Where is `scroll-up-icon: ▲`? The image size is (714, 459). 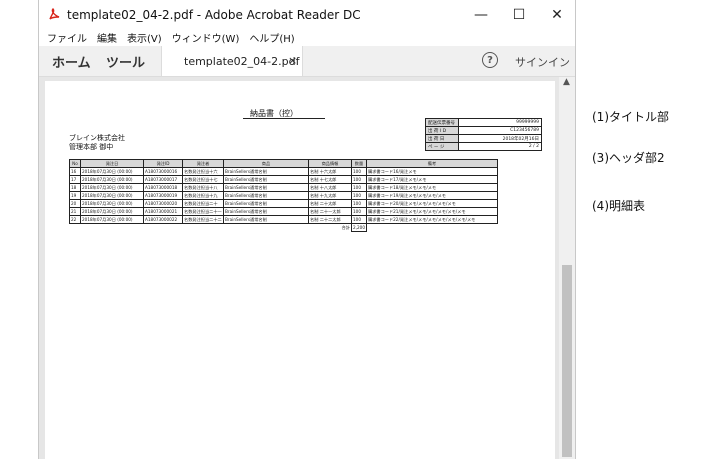 scroll-up-icon: ▲ is located at coordinates (566, 82).